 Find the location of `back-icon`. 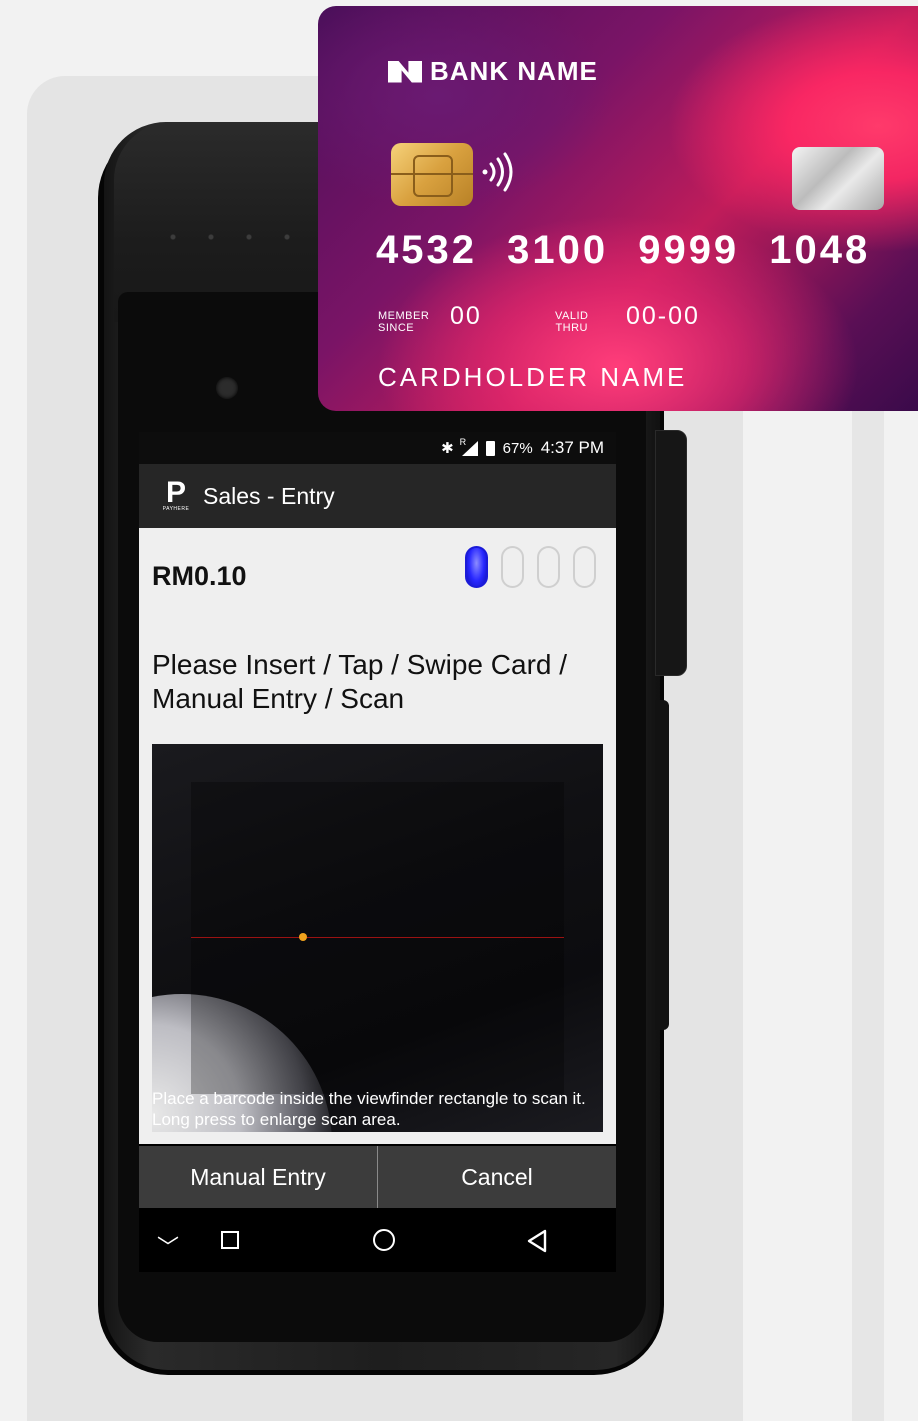

back-icon is located at coordinates (537, 1243).